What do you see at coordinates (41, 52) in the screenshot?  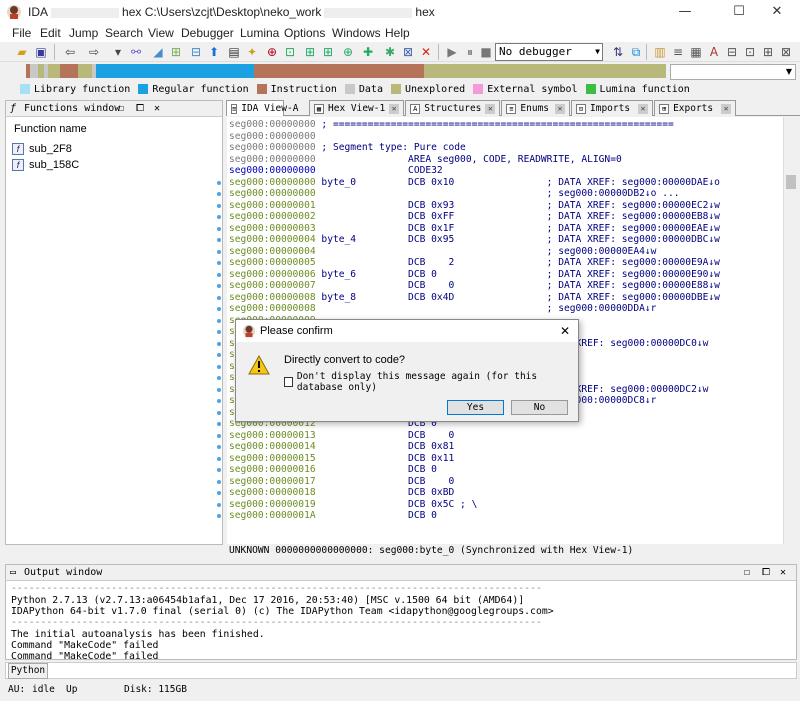 I see `save-icon: ▣` at bounding box center [41, 52].